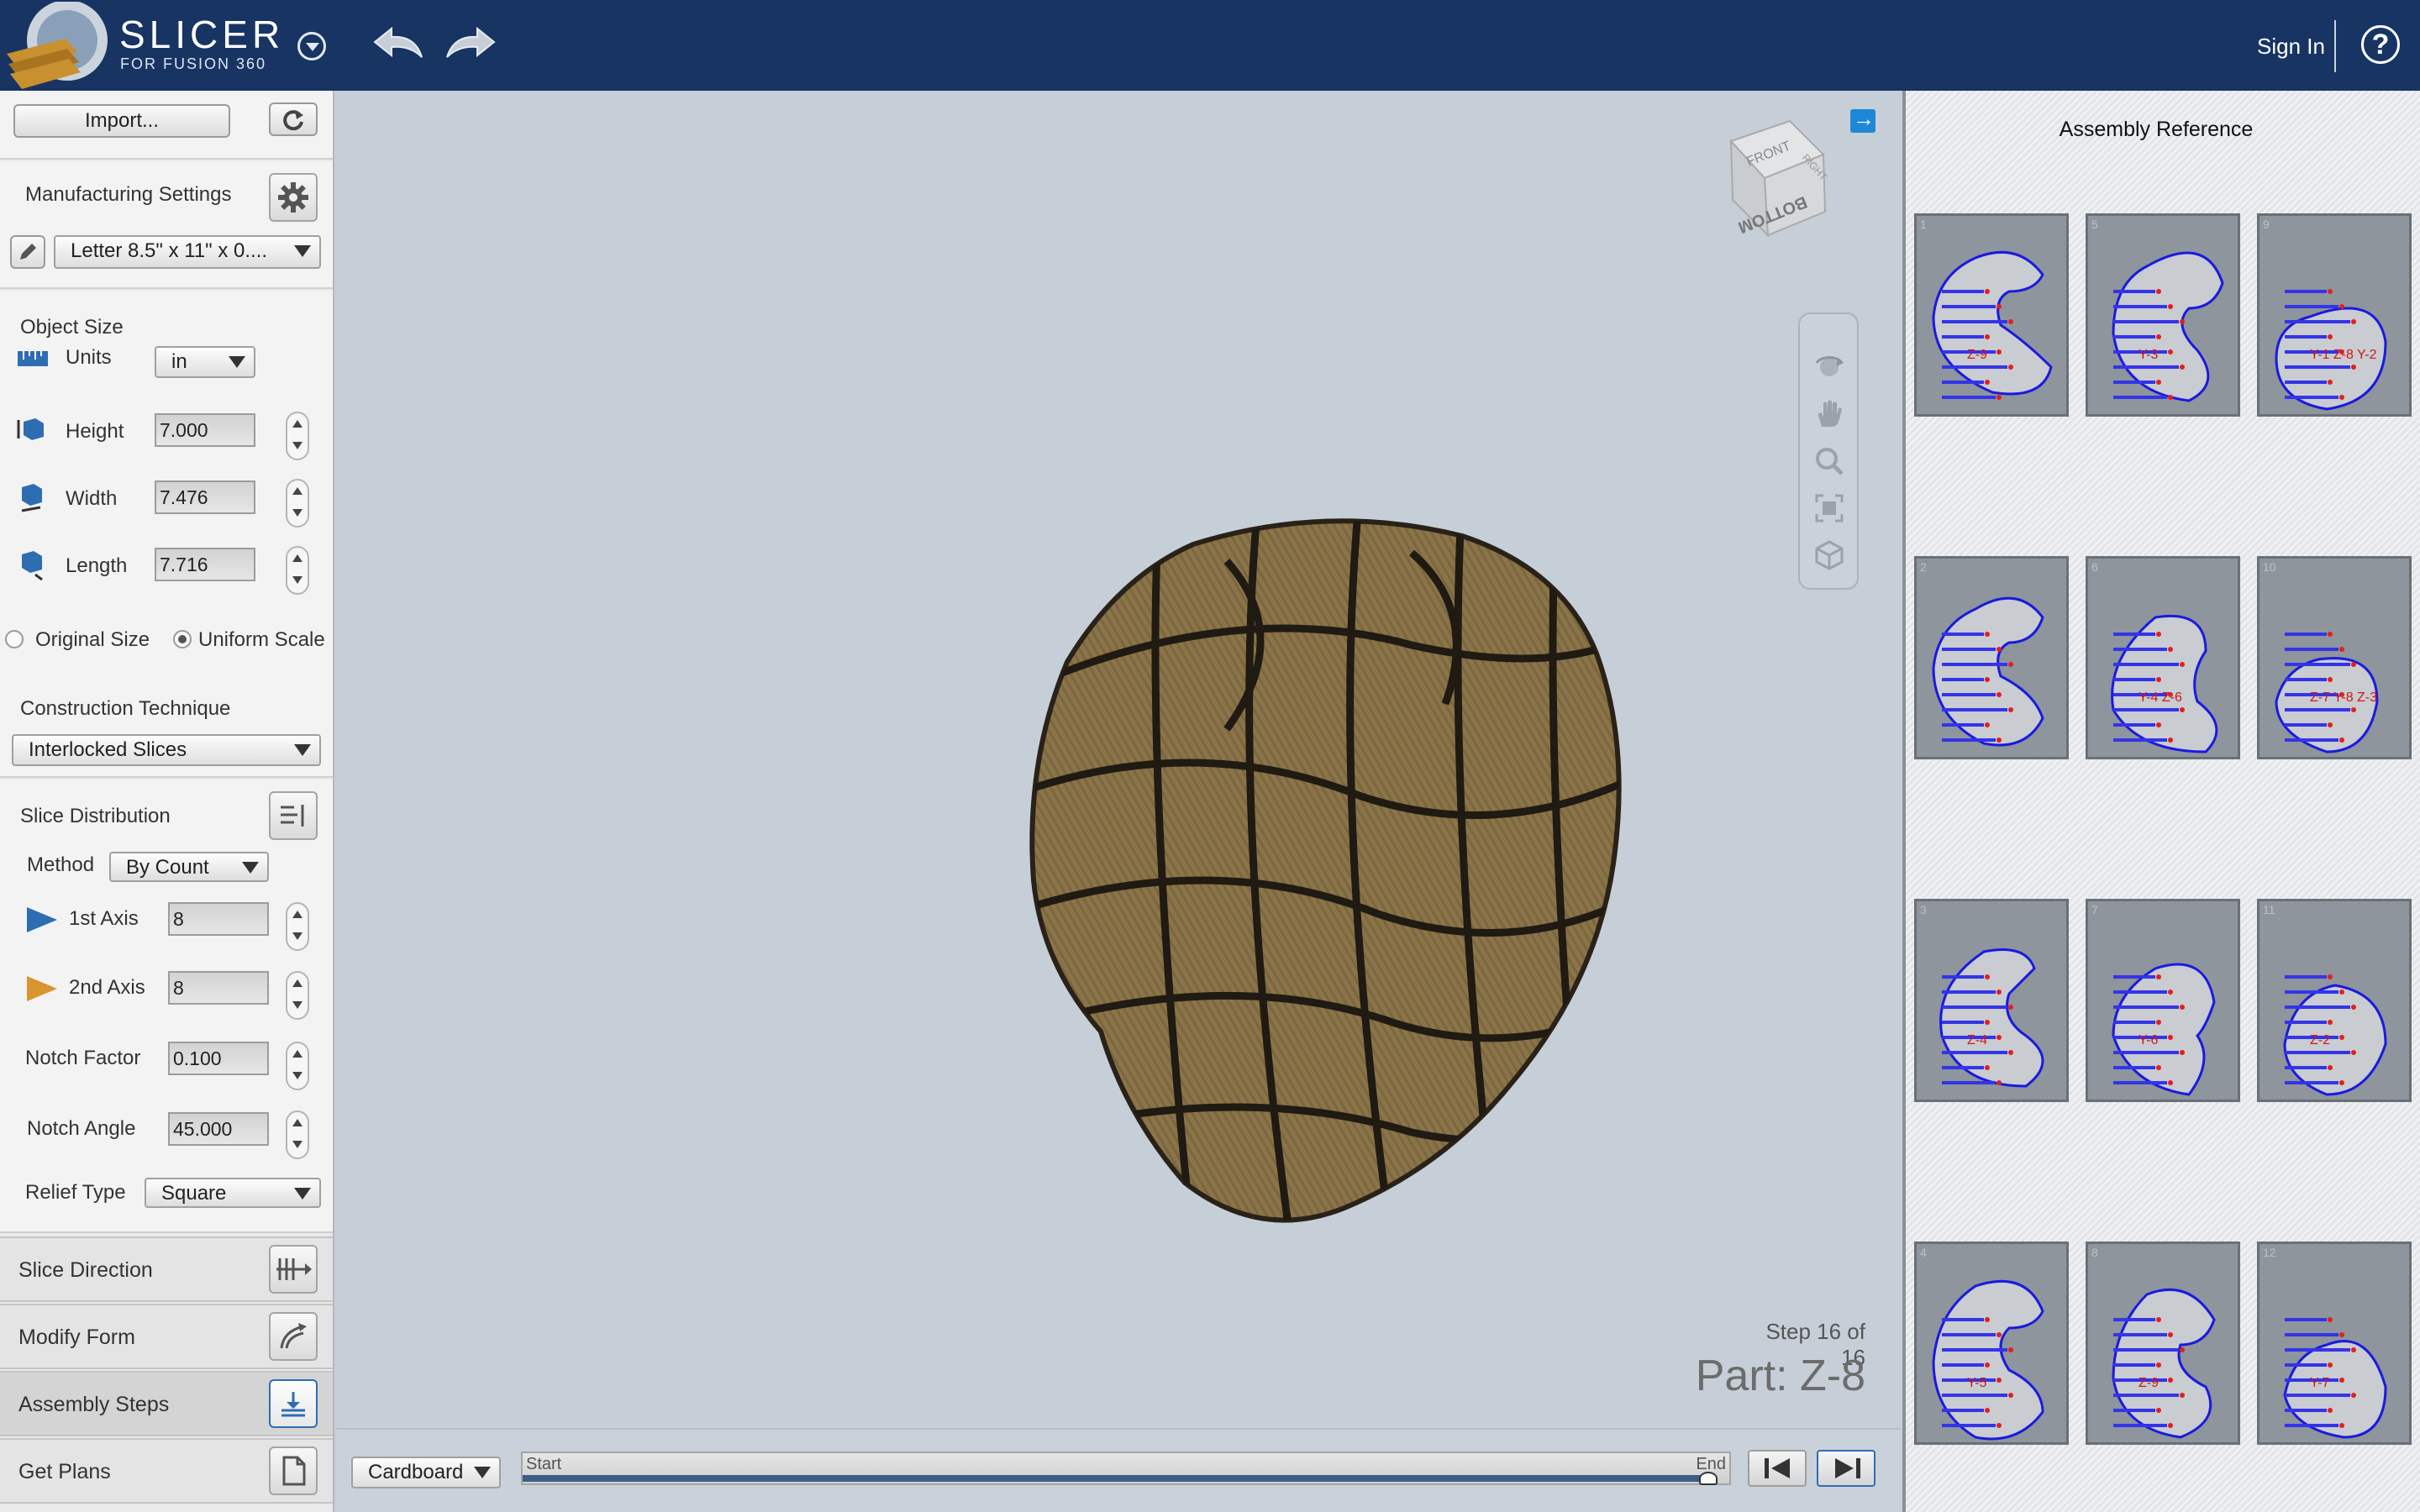 This screenshot has width=2420, height=1512. What do you see at coordinates (2149, 1040) in the screenshot?
I see `thumbnail-part-label: Y-6` at bounding box center [2149, 1040].